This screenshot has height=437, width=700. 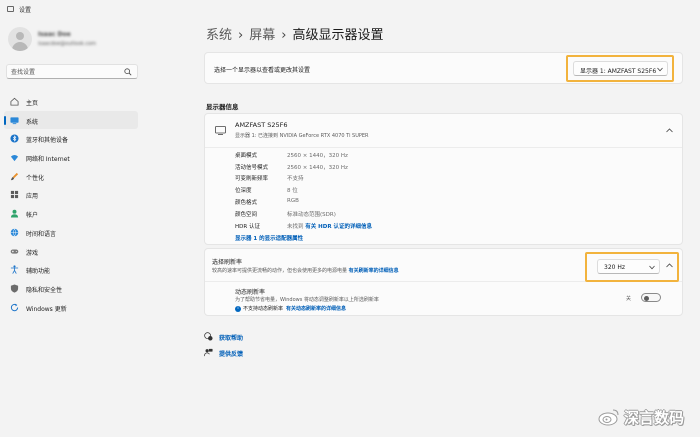 I want to click on hdr-value: 未找到, so click(x=295, y=227).